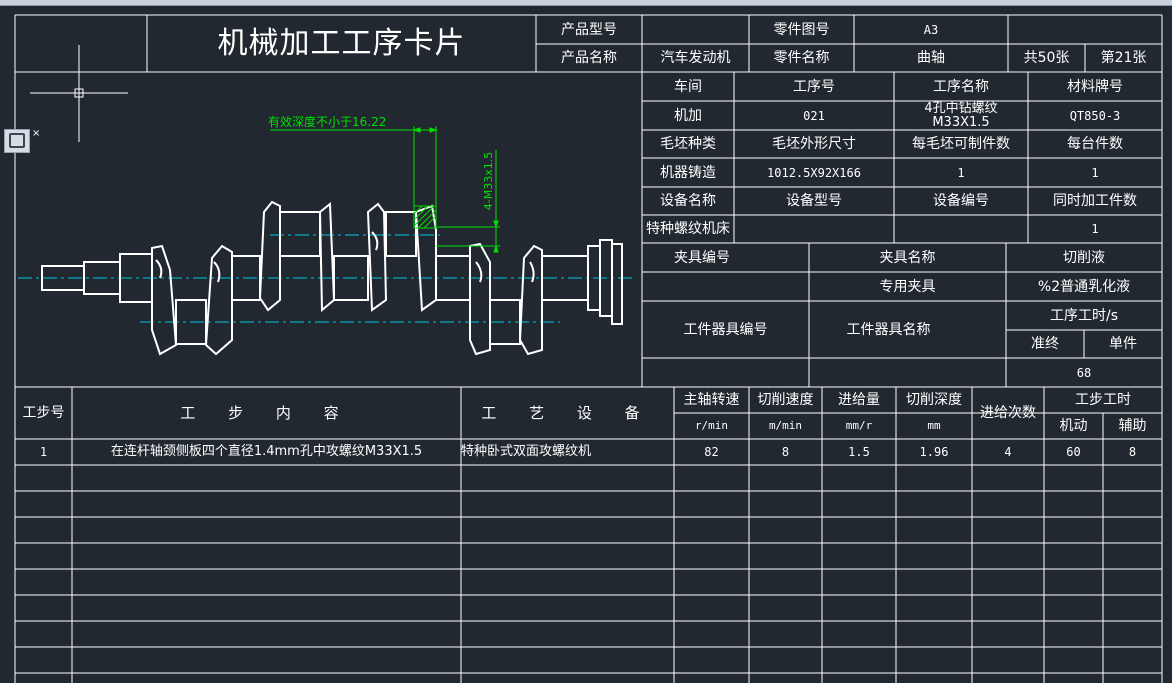  Describe the element at coordinates (266, 413) in the screenshot. I see `col-header-content: 工 步 内 容` at that location.